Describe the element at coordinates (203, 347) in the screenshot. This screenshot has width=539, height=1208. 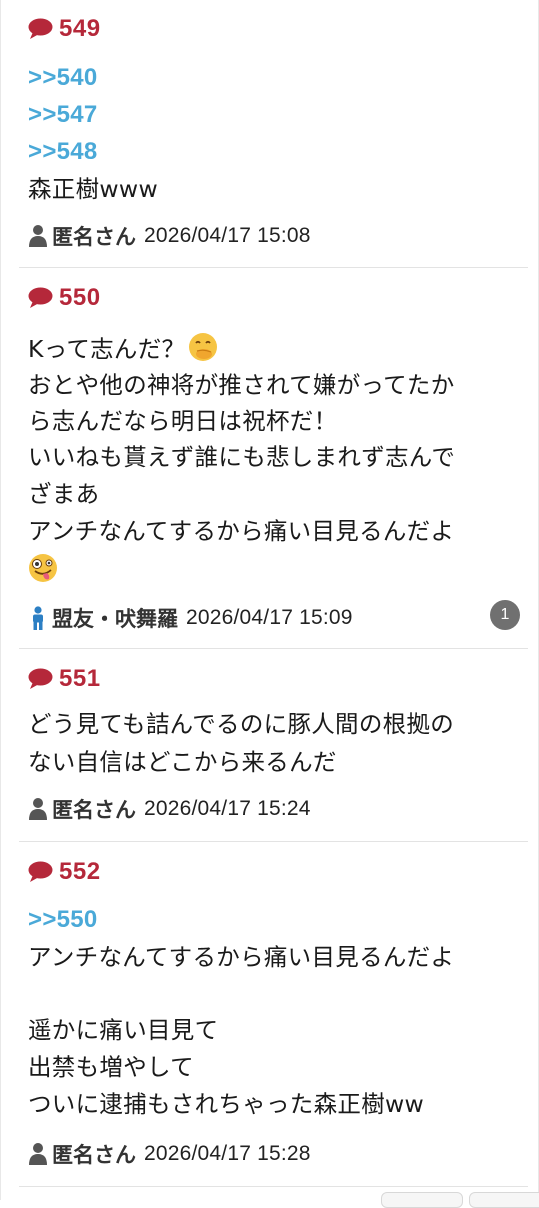
I see `face-with-hand-over-mouth-emoji` at that location.